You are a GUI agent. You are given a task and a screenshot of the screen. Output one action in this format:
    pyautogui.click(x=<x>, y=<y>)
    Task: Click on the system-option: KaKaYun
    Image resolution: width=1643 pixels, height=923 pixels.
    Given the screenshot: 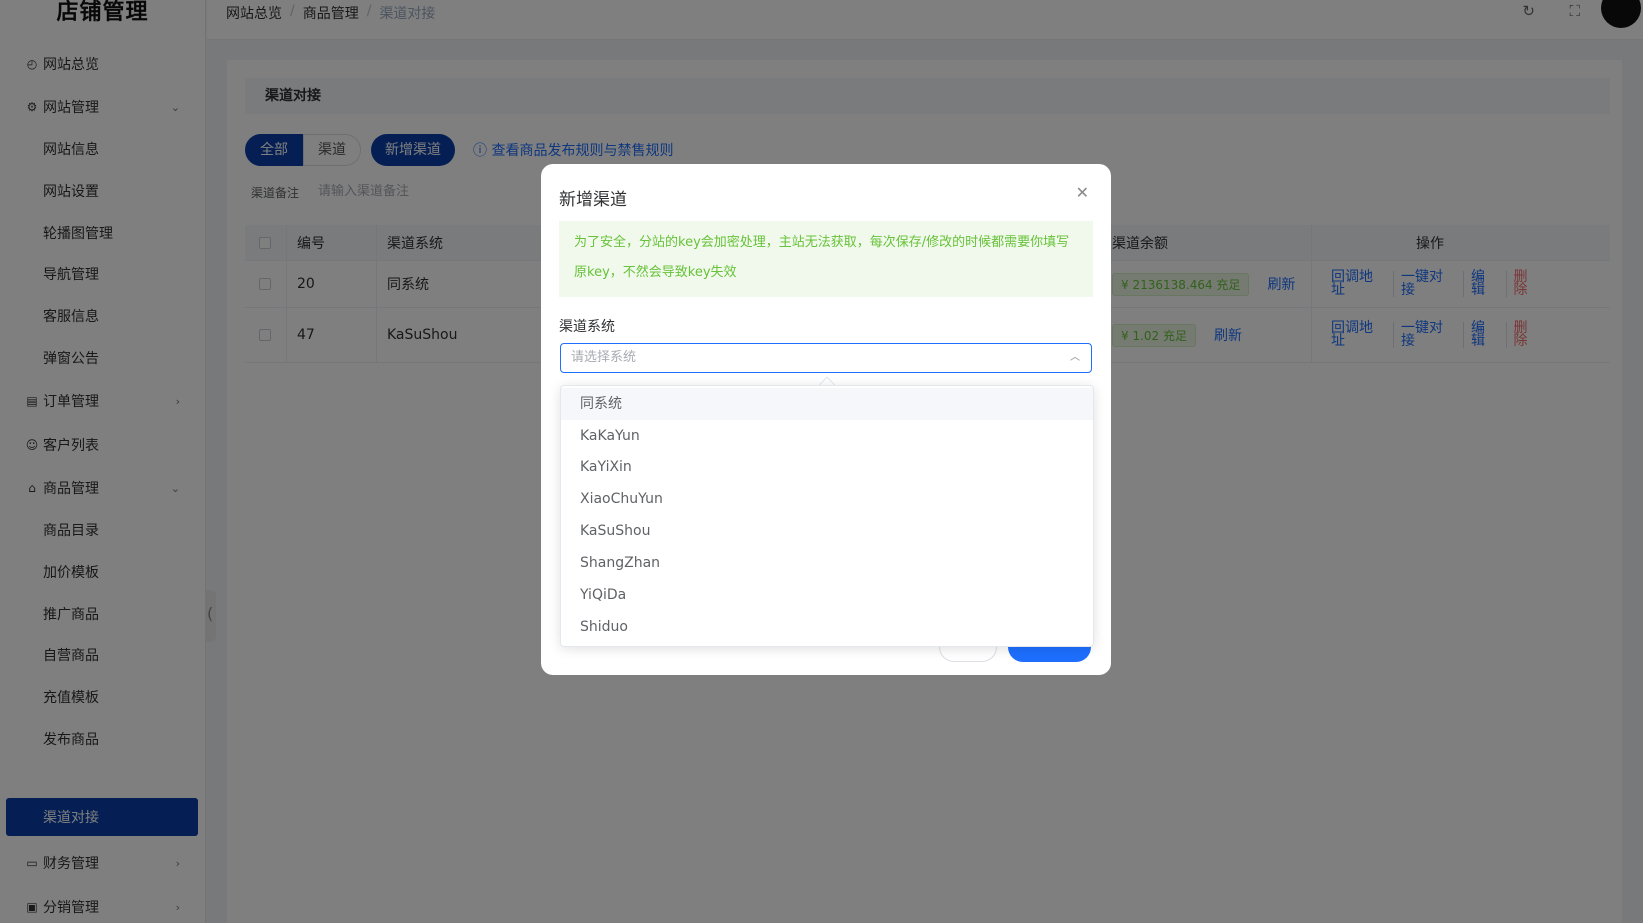 What is the action you would take?
    pyautogui.click(x=827, y=436)
    